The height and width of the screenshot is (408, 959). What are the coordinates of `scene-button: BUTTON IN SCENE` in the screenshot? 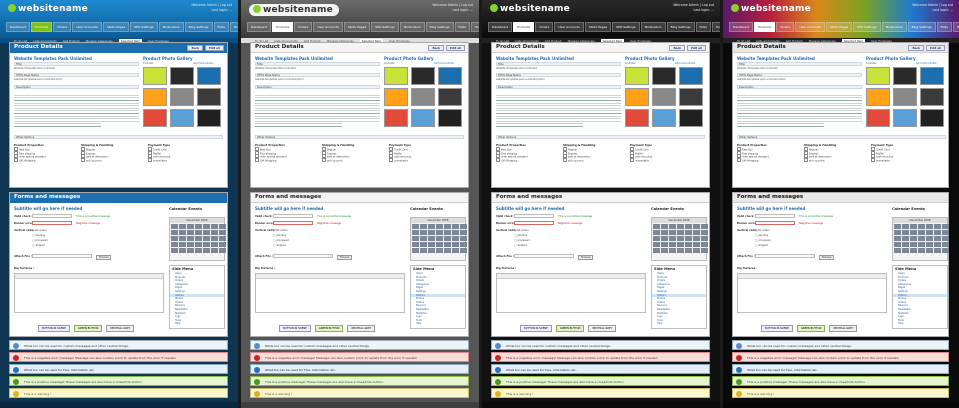 It's located at (54, 328).